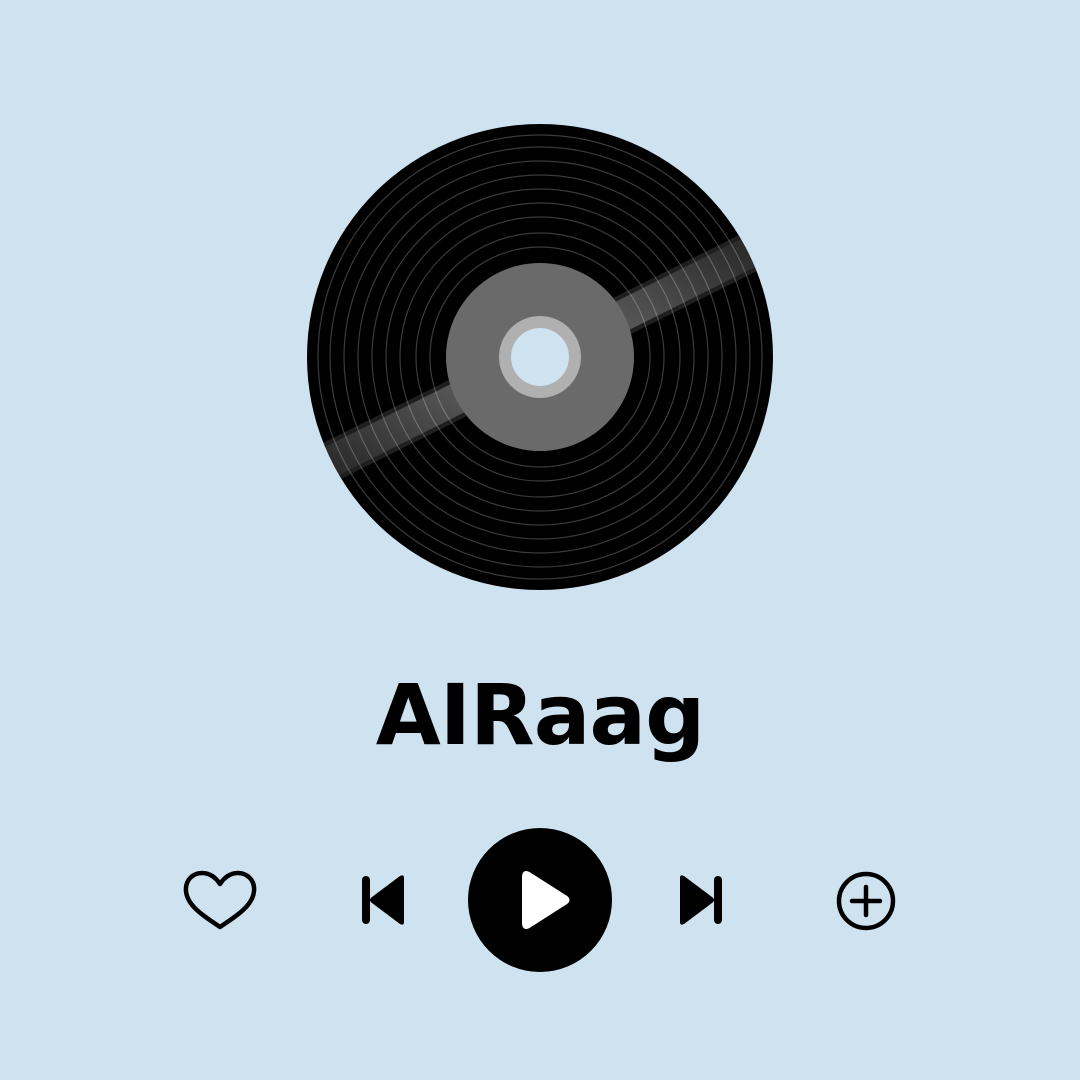 This screenshot has width=1080, height=1080. I want to click on play-button, so click(540, 900).